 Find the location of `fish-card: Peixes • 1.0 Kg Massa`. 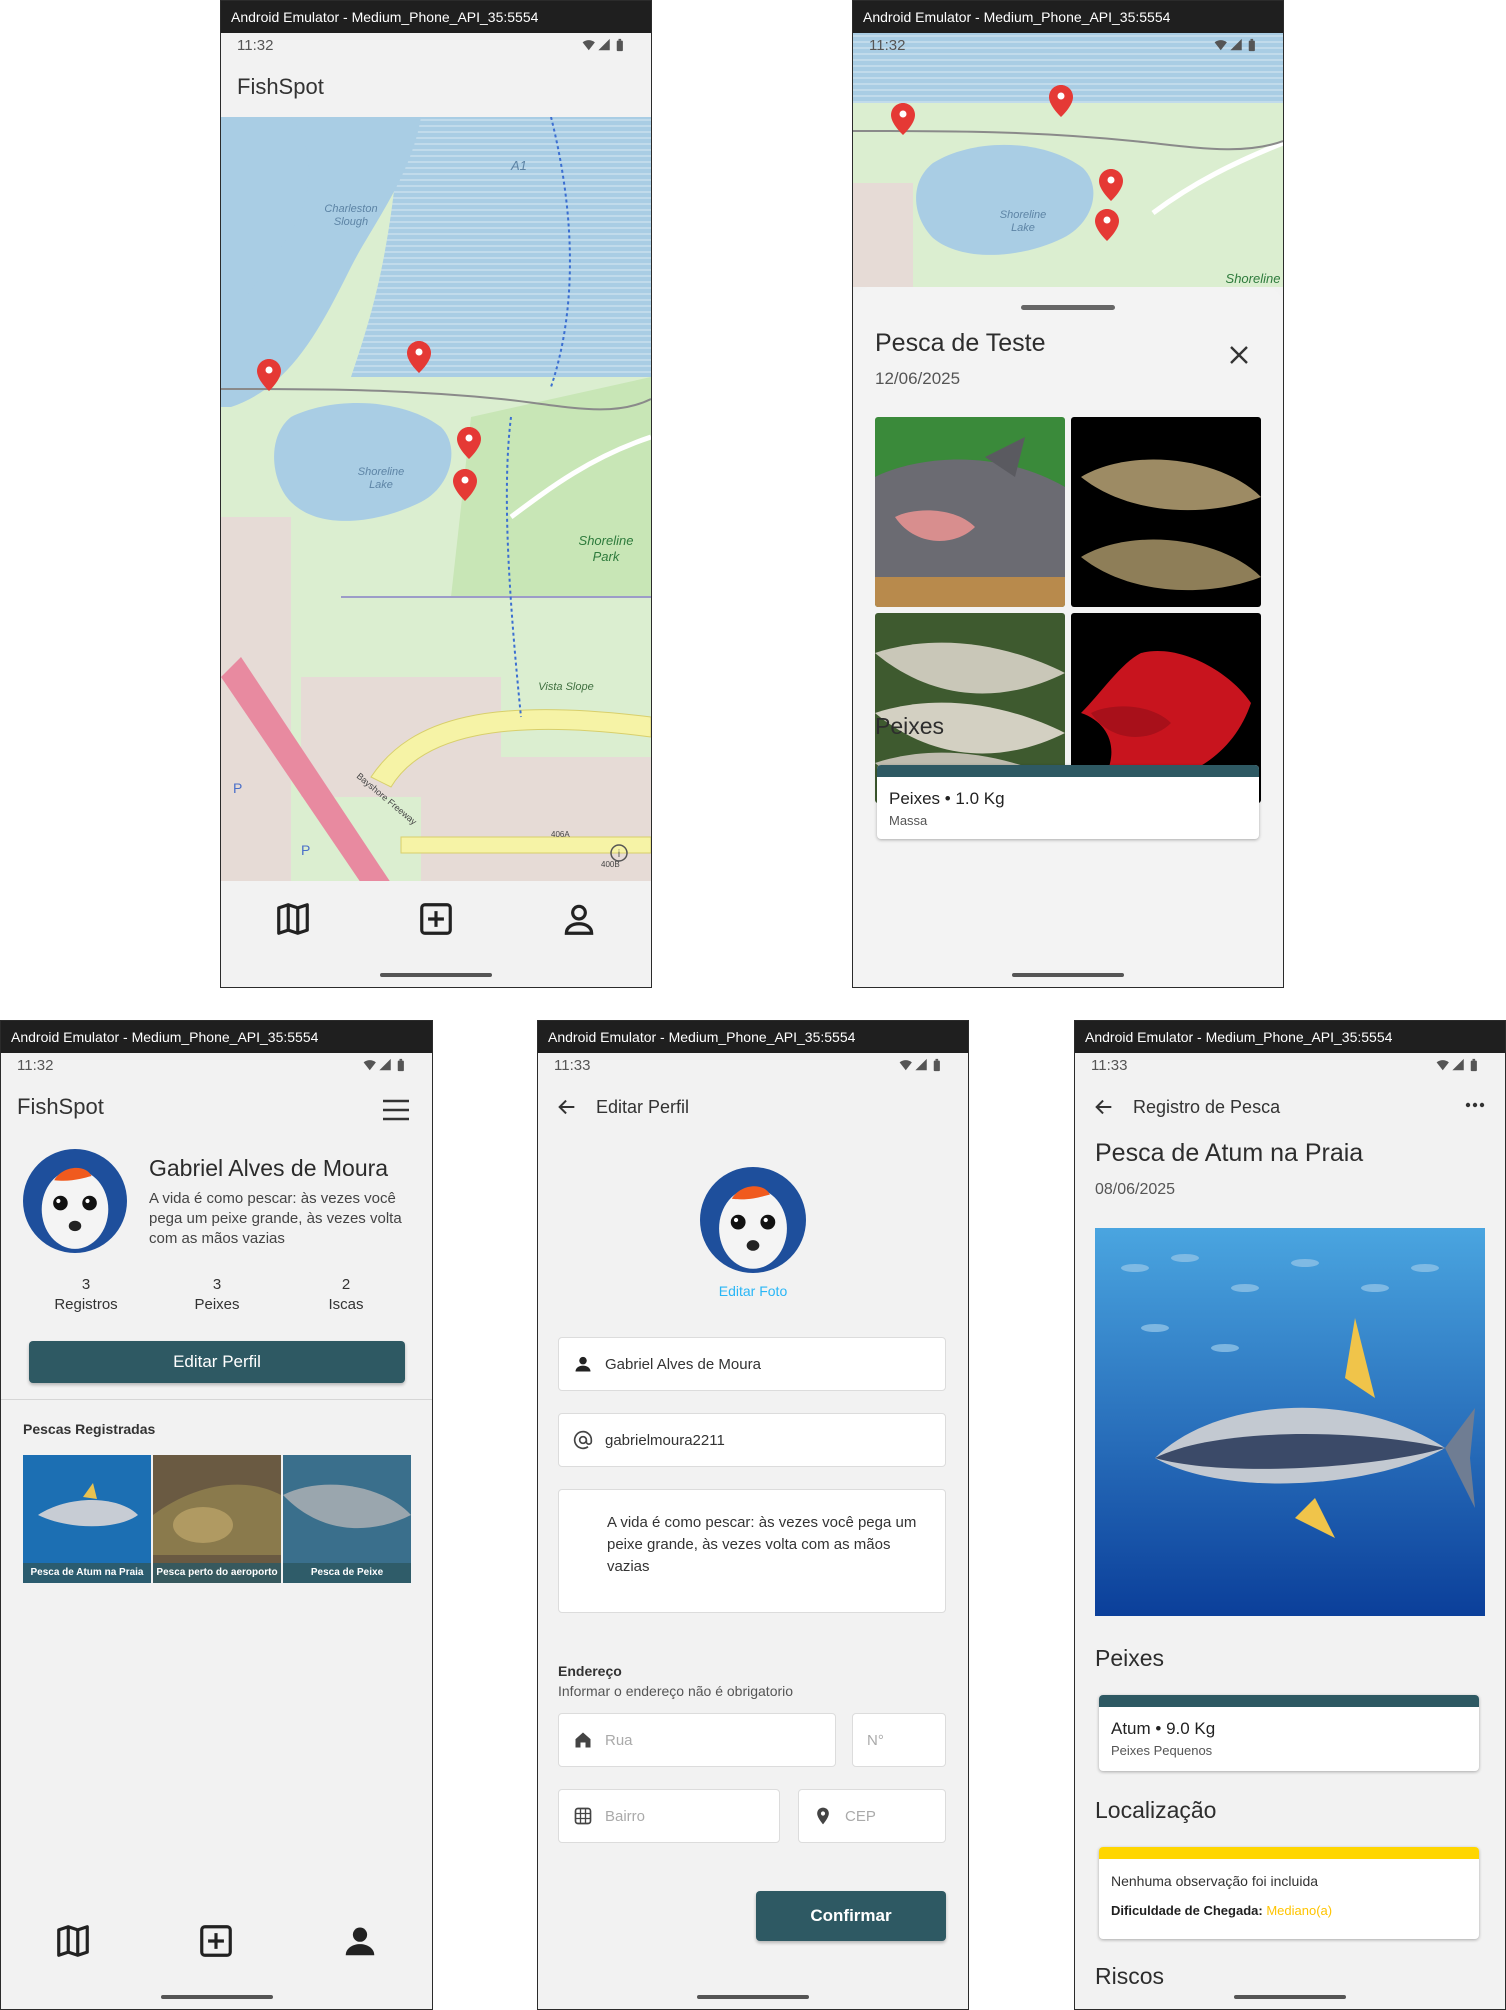

fish-card: Peixes • 1.0 Kg Massa is located at coordinates (1068, 802).